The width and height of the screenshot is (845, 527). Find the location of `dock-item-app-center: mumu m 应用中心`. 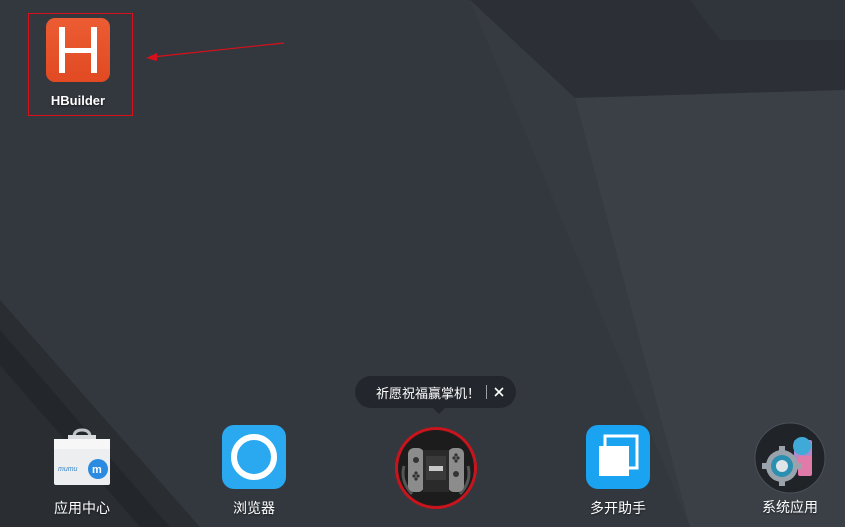

dock-item-app-center: mumu m 应用中心 is located at coordinates (82, 471).